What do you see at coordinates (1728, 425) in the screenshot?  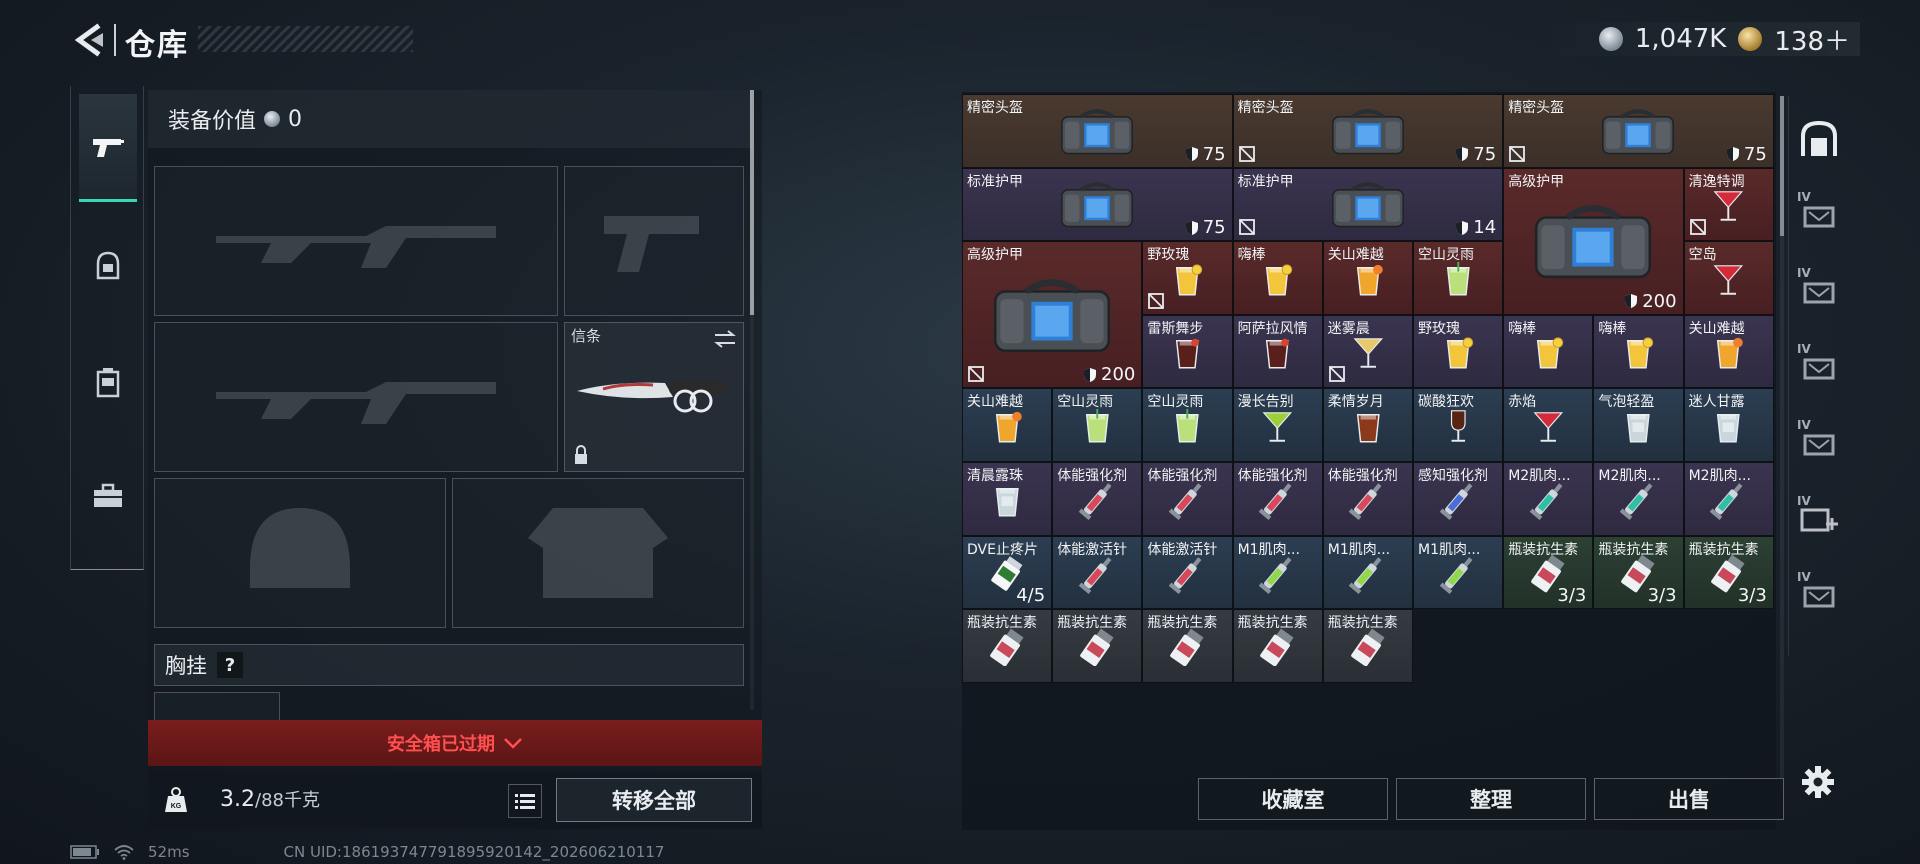 I see `inventory-item: 迷人甘露` at bounding box center [1728, 425].